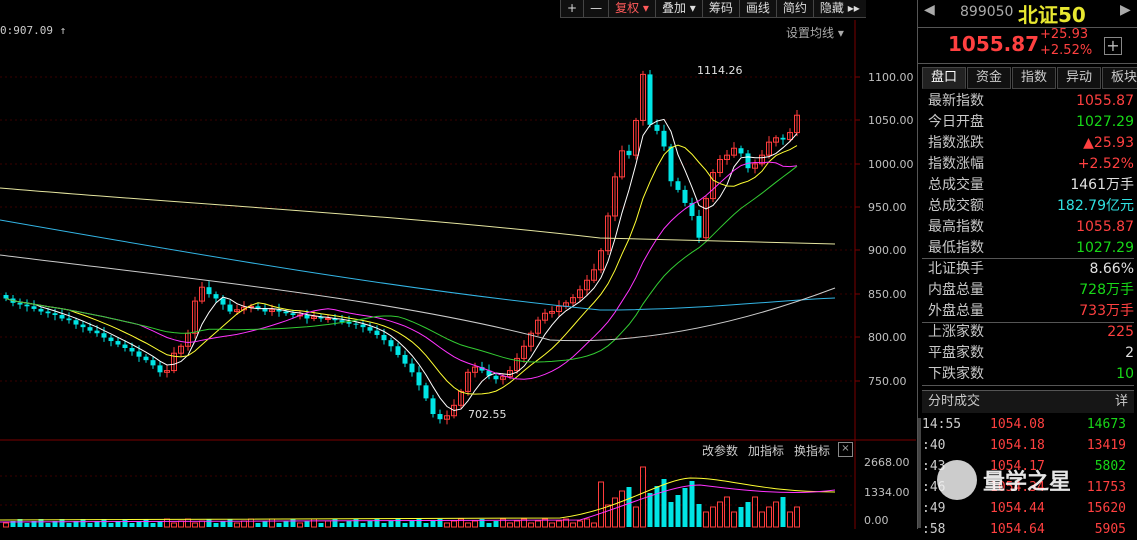 This screenshot has height=540, width=1137. What do you see at coordinates (1106, 508) in the screenshot?
I see `tick-vol: 15620` at bounding box center [1106, 508].